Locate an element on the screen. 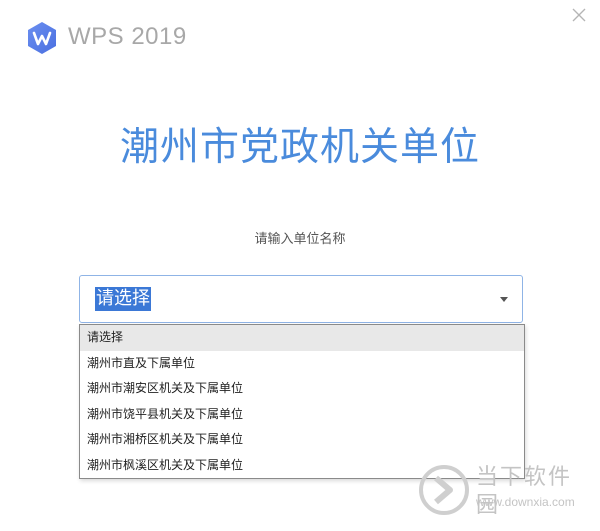 This screenshot has height=531, width=600. wps-logo-icon is located at coordinates (42, 38).